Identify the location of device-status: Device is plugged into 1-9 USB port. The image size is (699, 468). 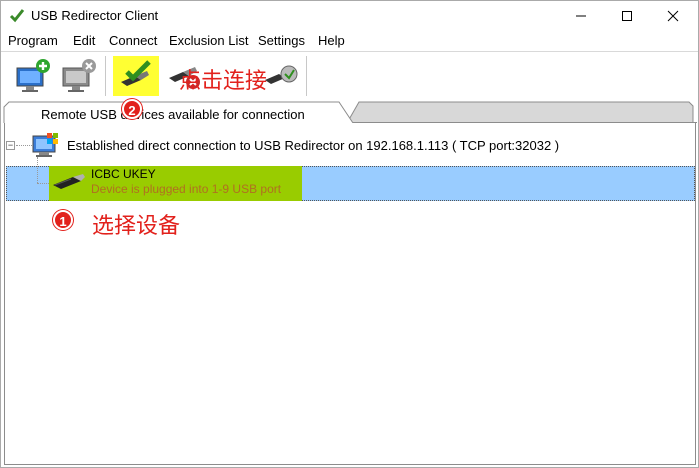
(186, 189).